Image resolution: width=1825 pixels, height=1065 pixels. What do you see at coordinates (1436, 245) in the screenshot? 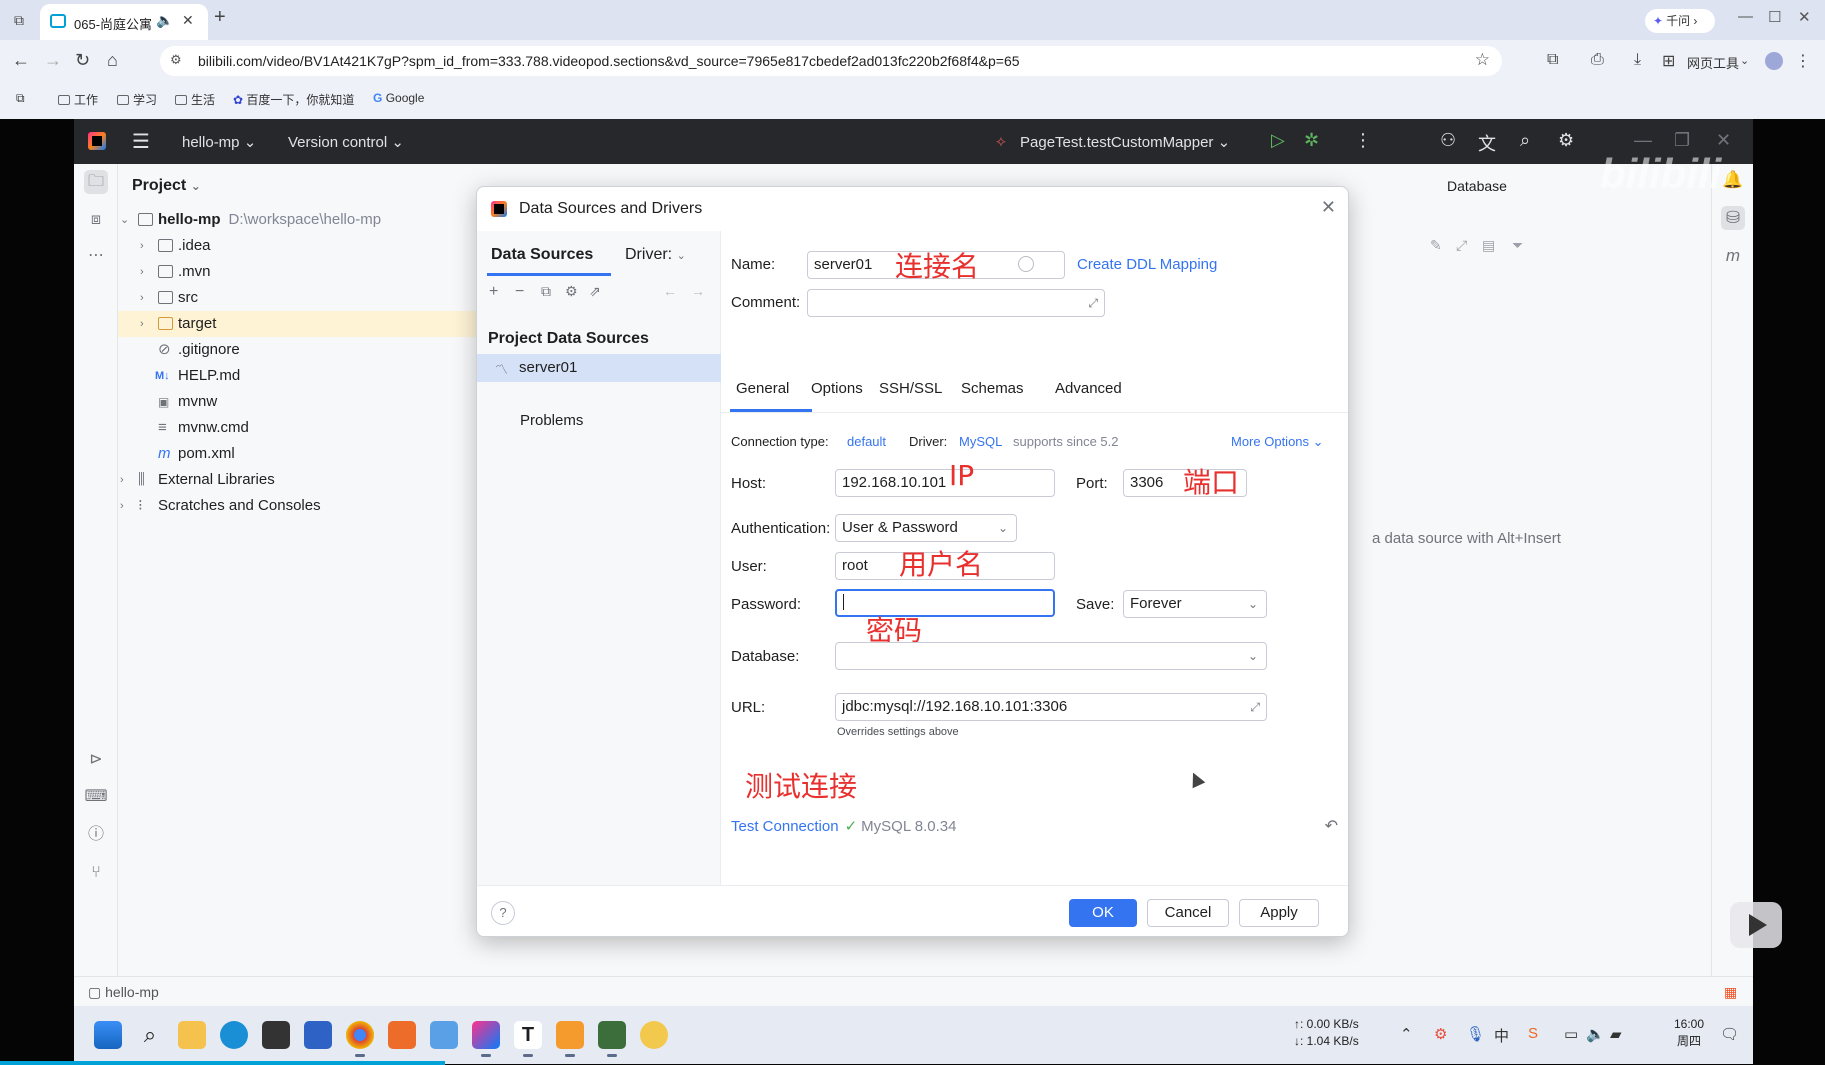
I see `edit-icon: ✎` at bounding box center [1436, 245].